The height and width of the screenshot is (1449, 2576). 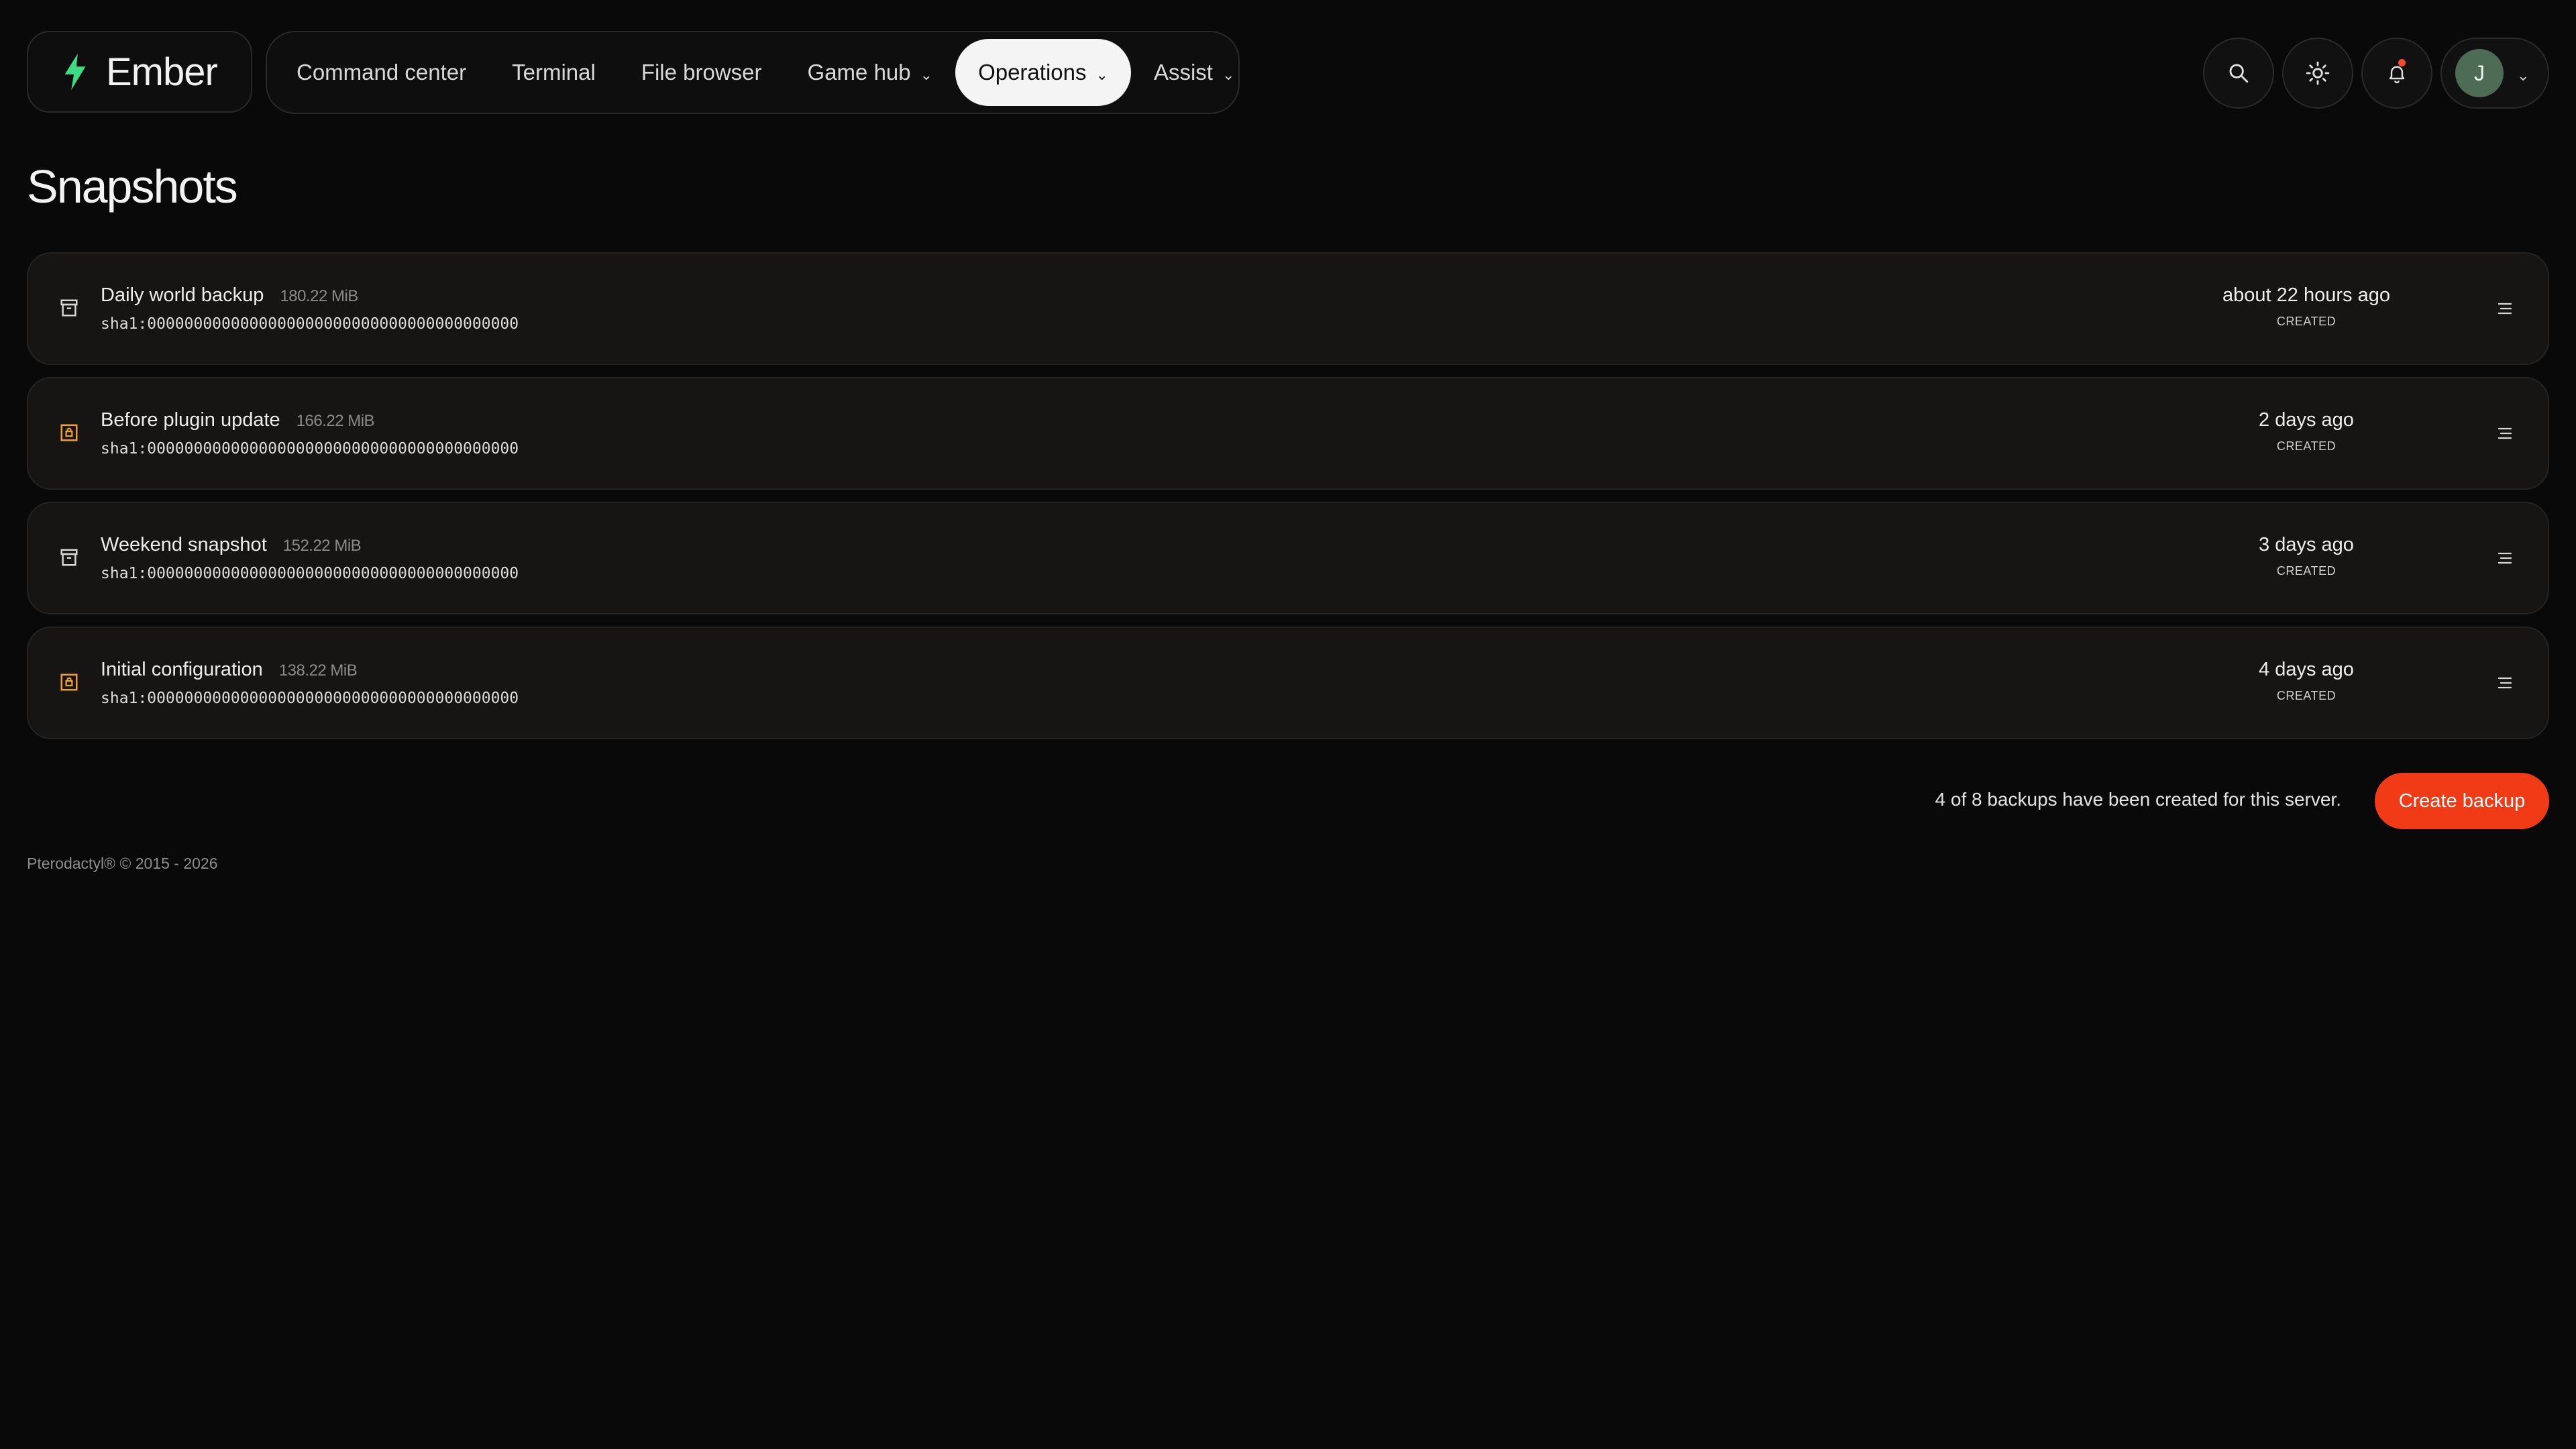 I want to click on backup-created-ago: about 22 hours ago, so click(x=2306, y=295).